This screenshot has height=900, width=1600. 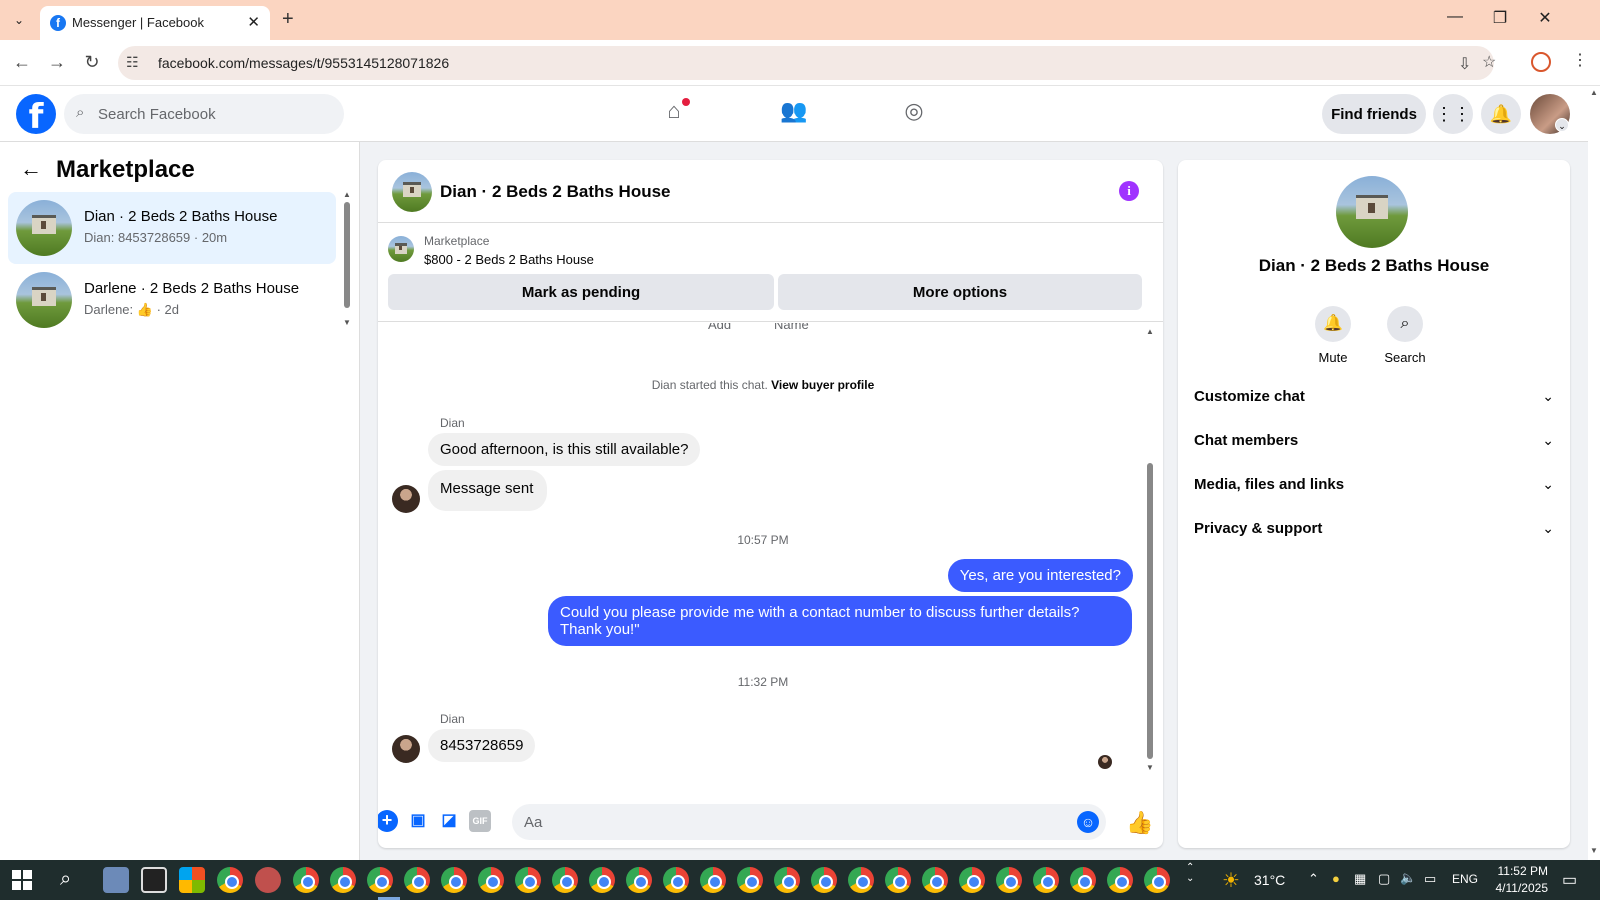 I want to click on account-chevron-icon: ⌄, so click(x=1562, y=125).